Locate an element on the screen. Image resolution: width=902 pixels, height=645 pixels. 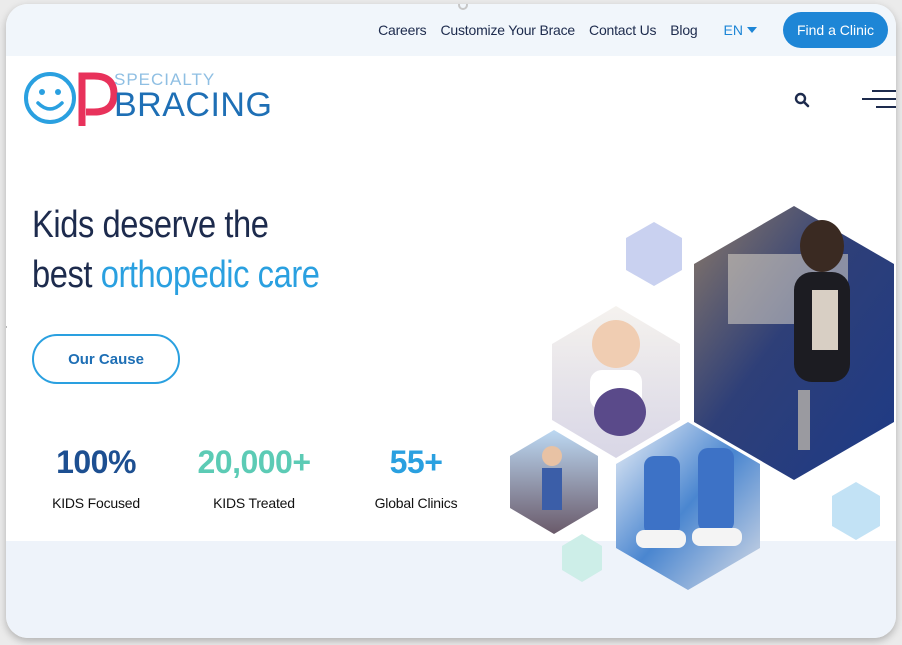
stat-label: KIDS Treated is located at coordinates (254, 503).